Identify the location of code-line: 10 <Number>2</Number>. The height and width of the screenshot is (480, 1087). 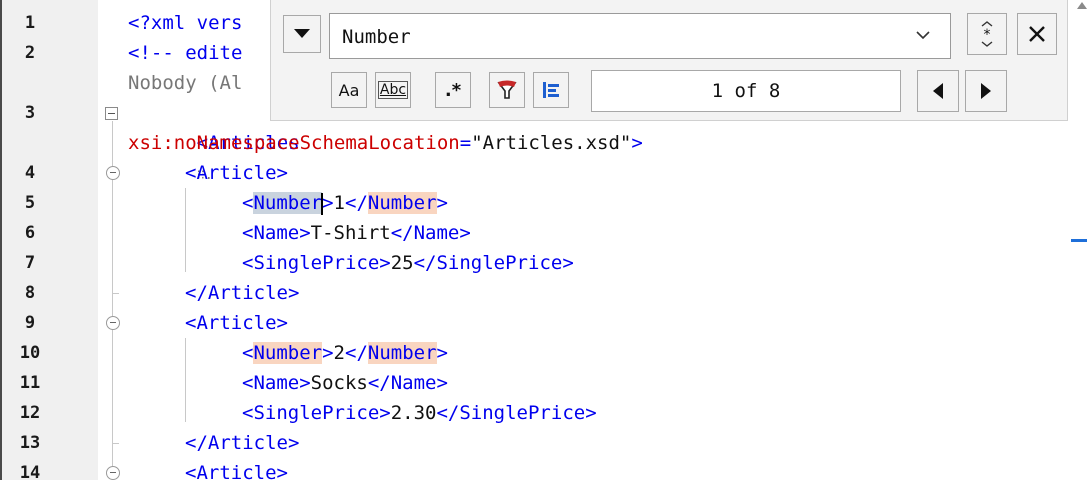
(544, 353).